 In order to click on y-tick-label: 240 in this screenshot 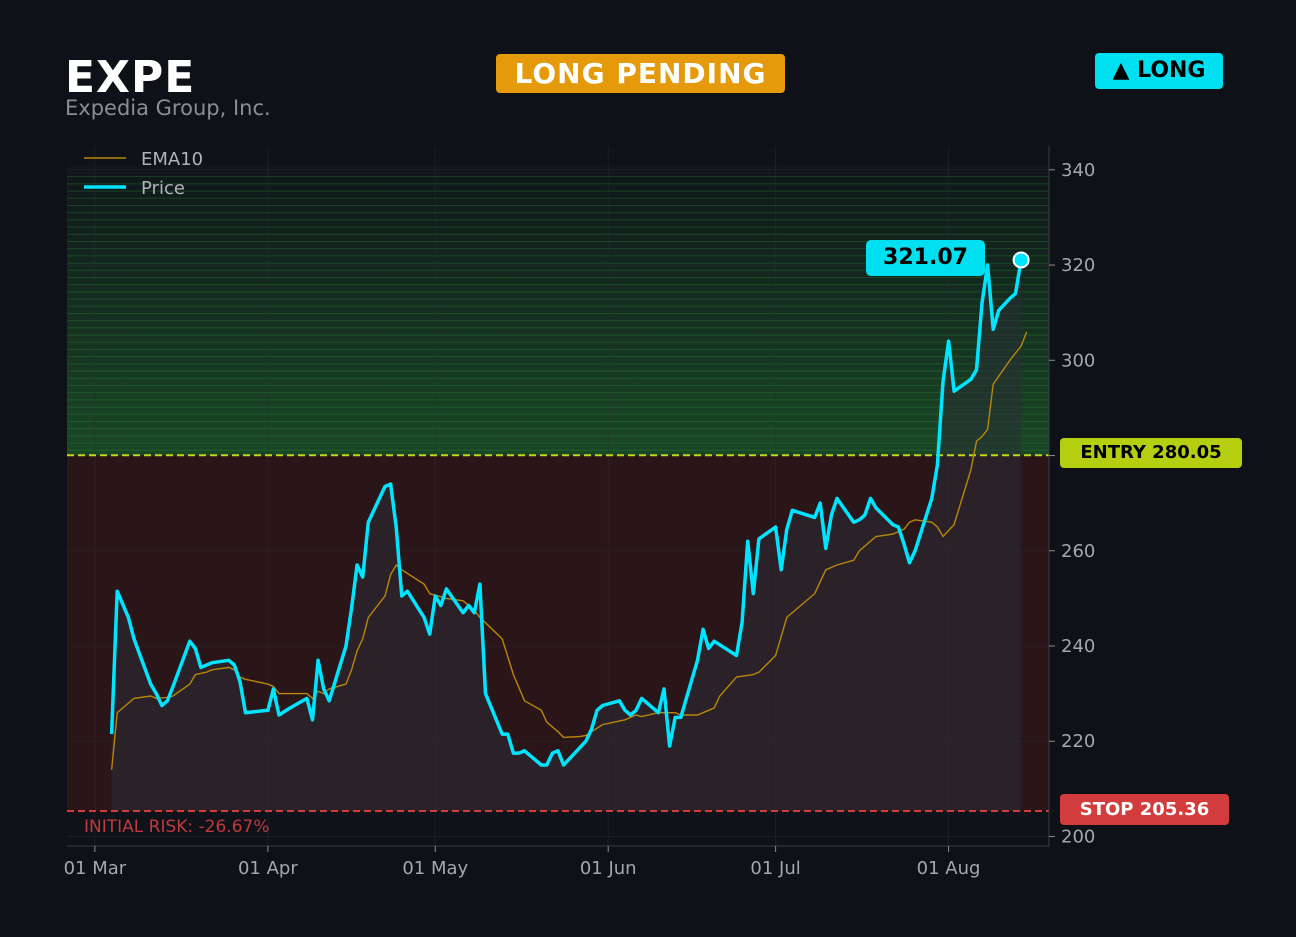, I will do `click(1078, 646)`.